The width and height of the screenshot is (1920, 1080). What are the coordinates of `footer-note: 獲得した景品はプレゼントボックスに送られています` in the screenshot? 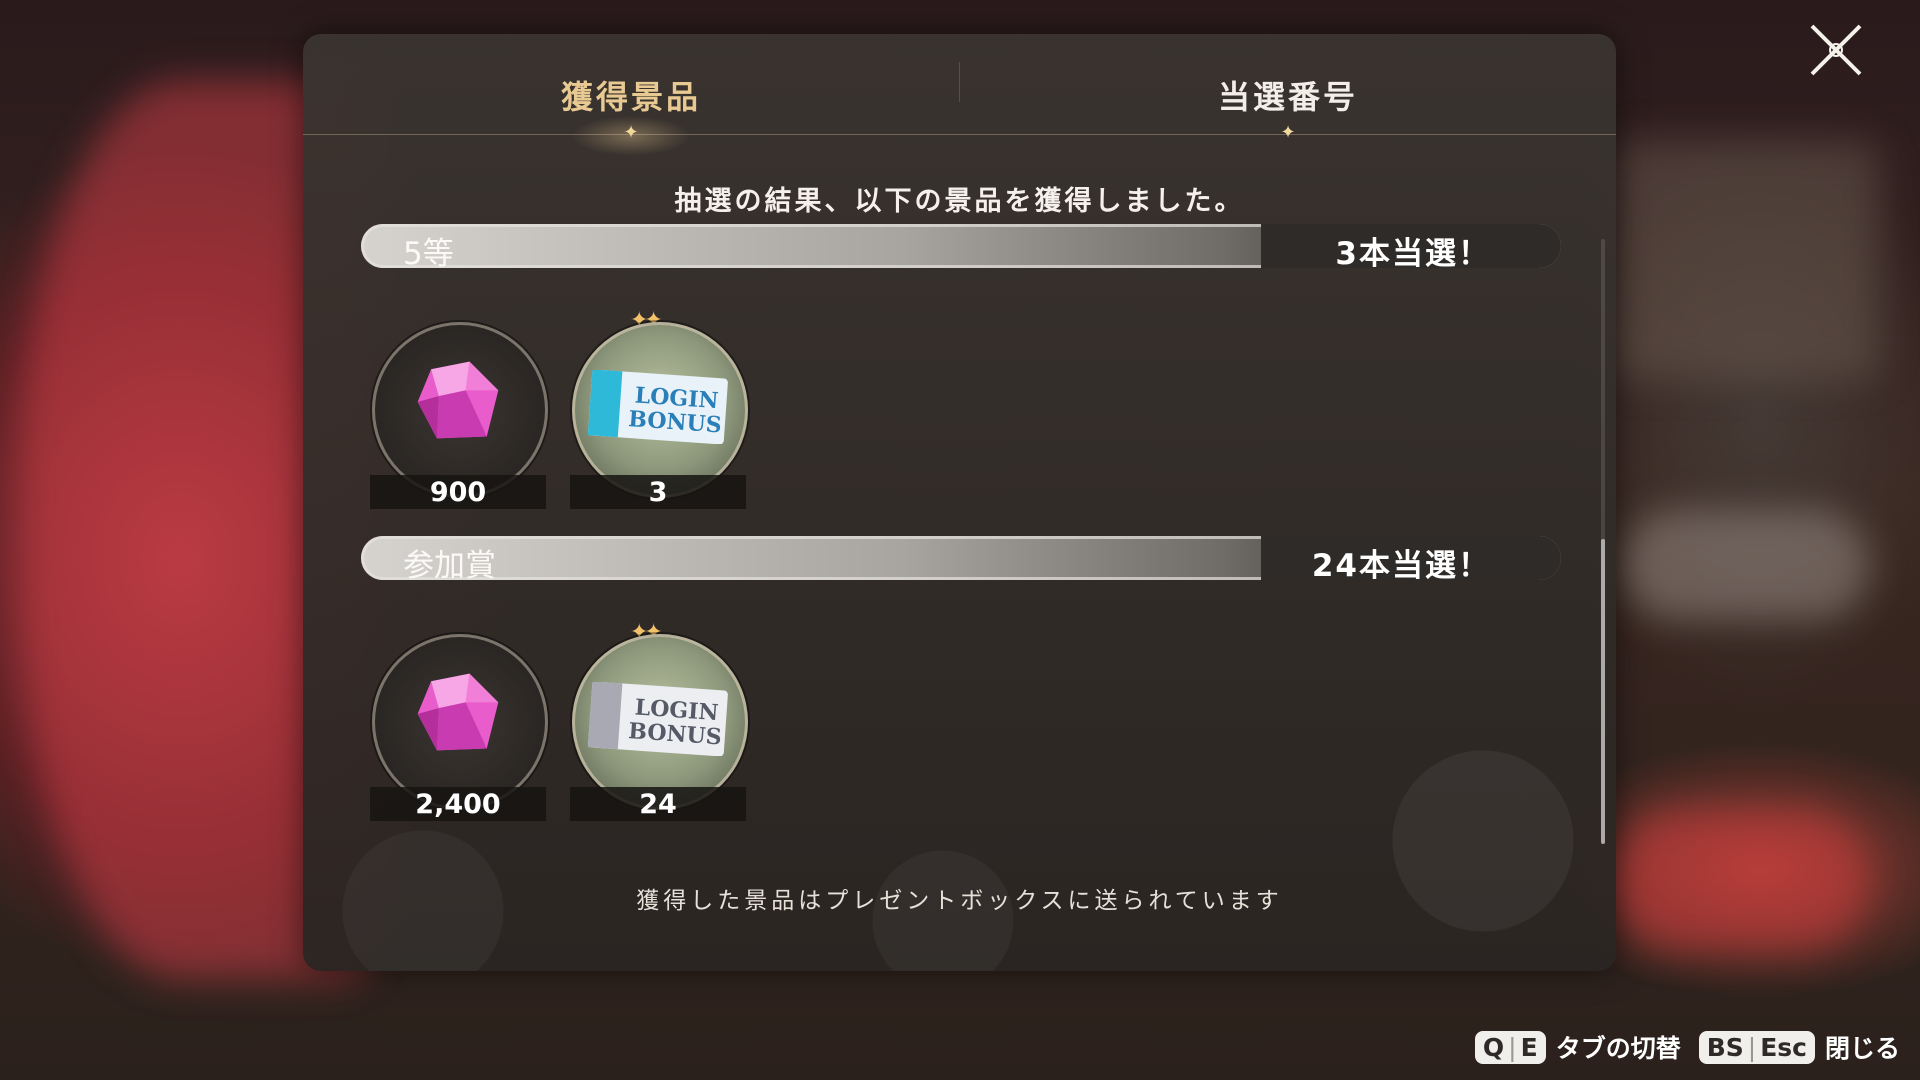 It's located at (959, 901).